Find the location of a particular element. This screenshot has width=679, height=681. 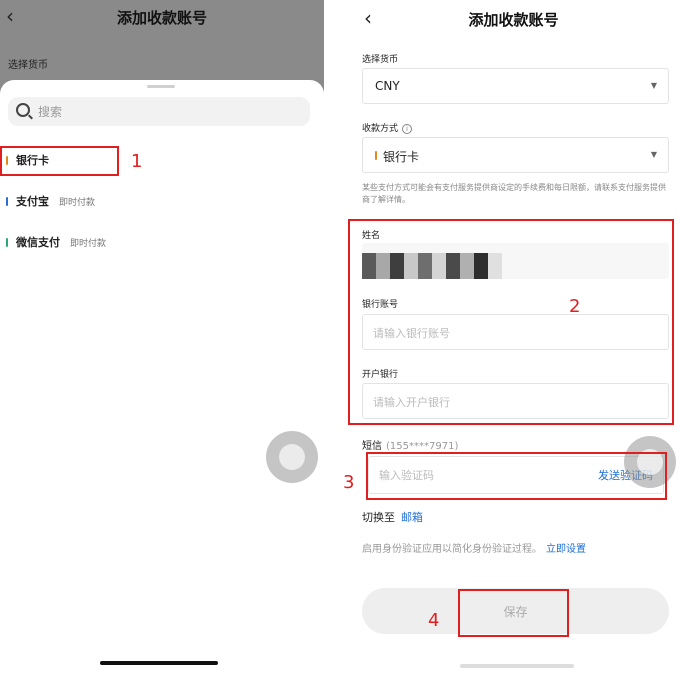

identity-row: 启用身份验证应用以简化身份验证过程。 立即设置 is located at coordinates (474, 547).